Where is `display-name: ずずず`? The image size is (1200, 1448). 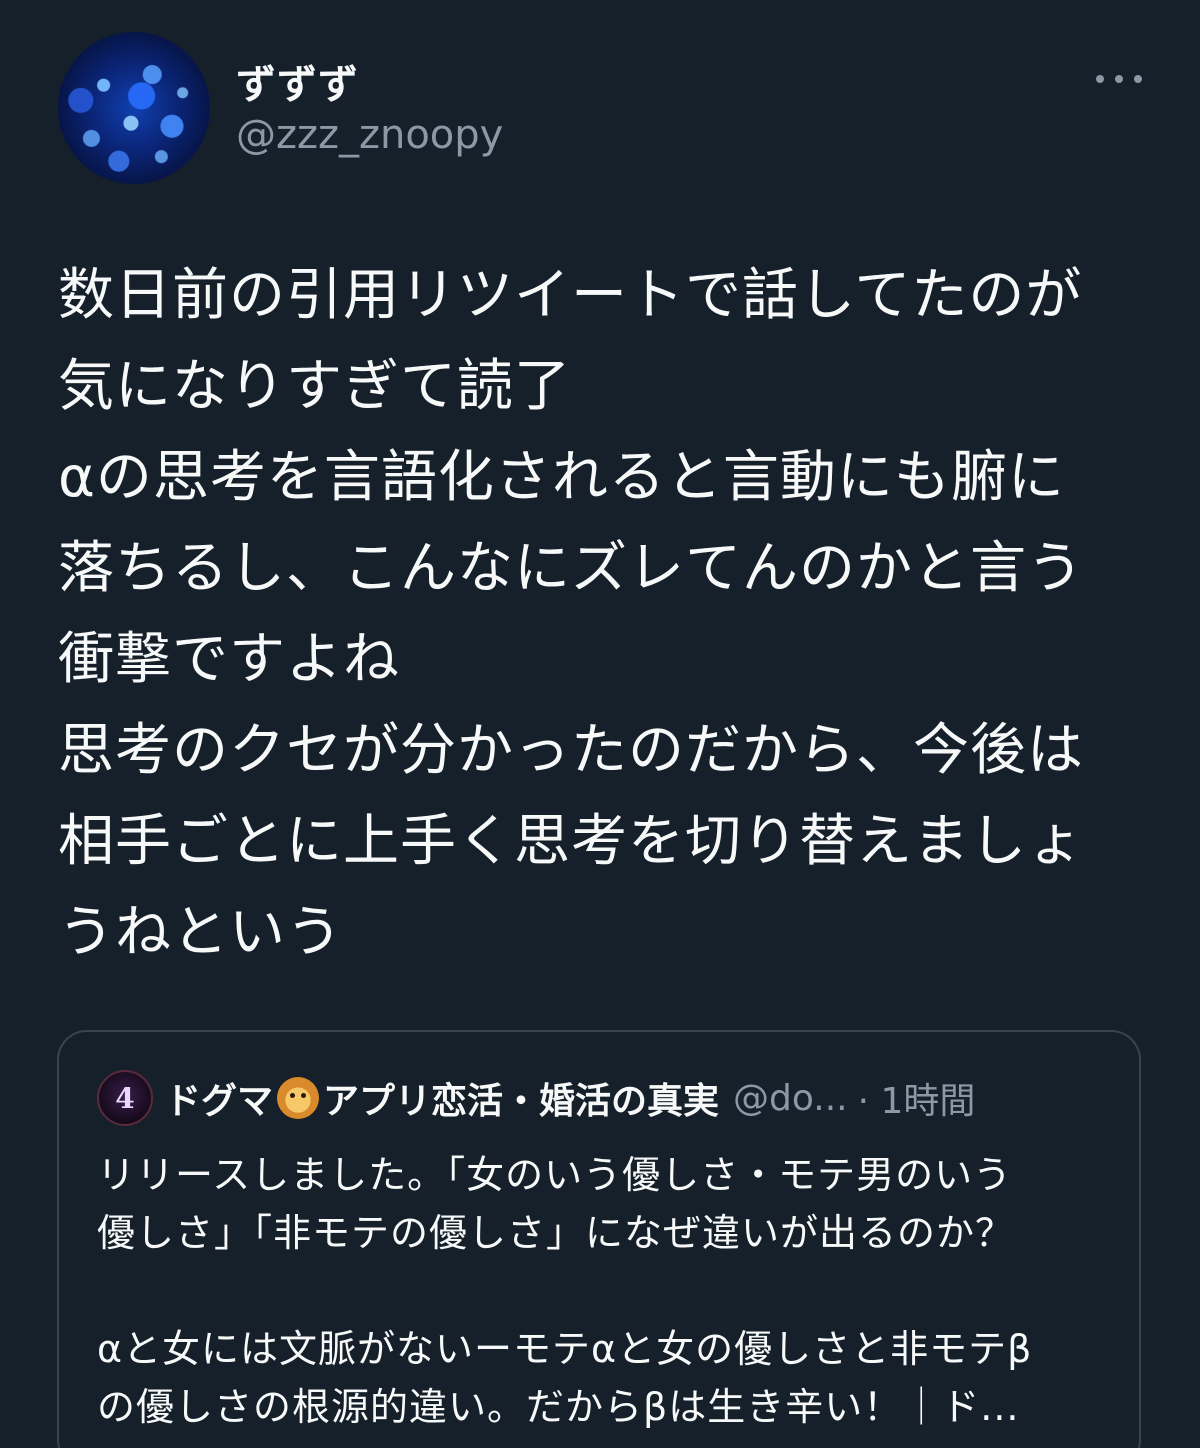
display-name: ずずず is located at coordinates (297, 81).